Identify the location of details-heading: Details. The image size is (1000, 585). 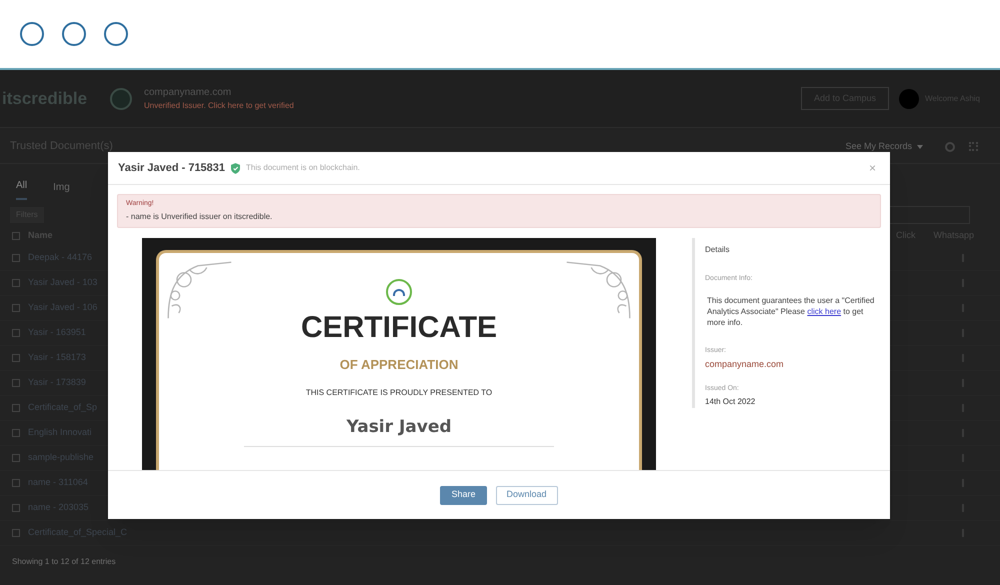
(717, 250).